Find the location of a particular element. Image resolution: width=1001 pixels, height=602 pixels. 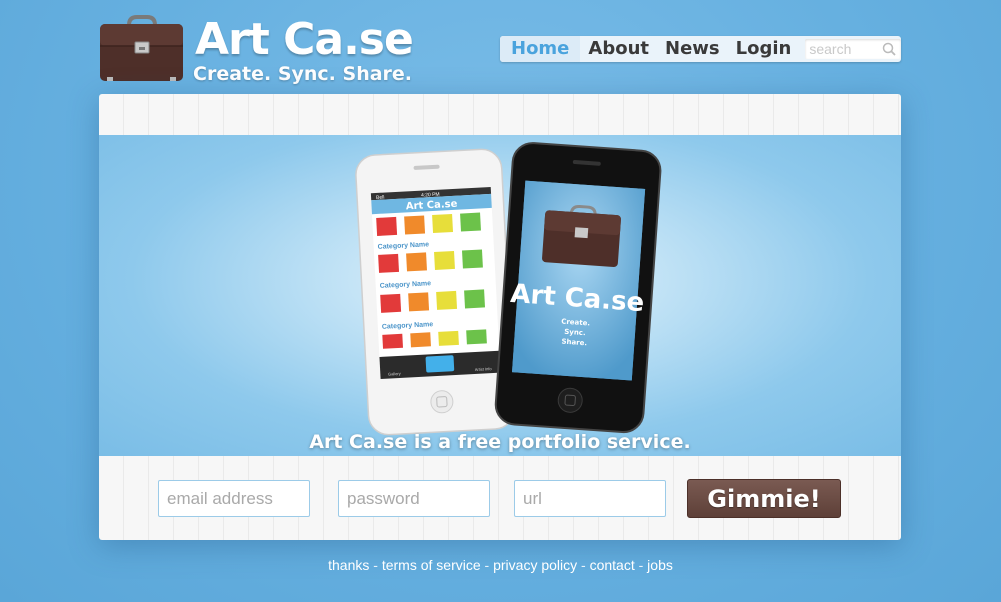

hero-caption: Art Ca.se is a free portfolio service. is located at coordinates (500, 442).